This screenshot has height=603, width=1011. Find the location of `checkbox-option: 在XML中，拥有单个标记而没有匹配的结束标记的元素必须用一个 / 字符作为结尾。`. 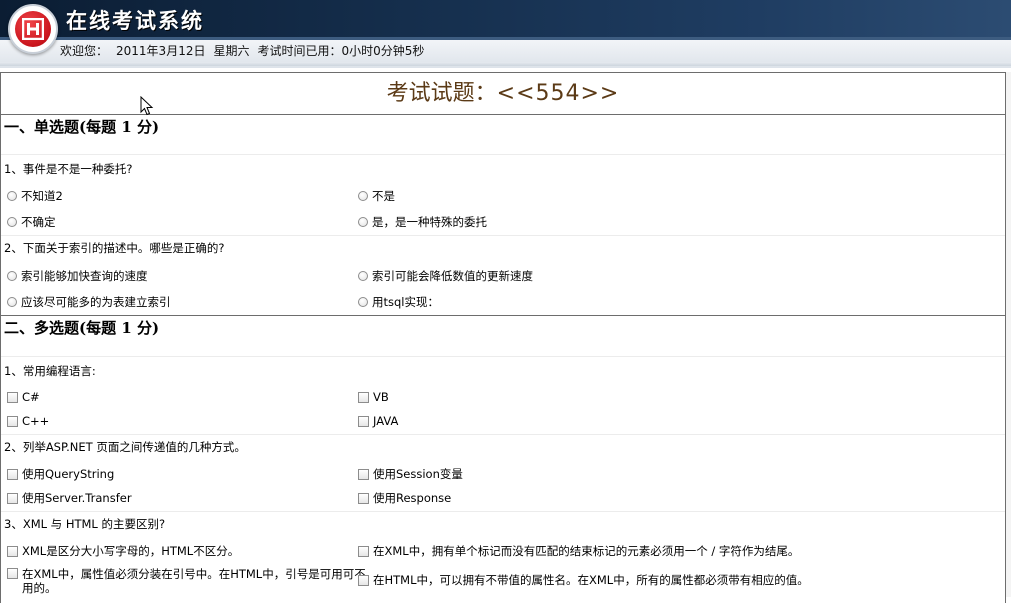

checkbox-option: 在XML中，拥有单个标记而没有匹配的结束标记的元素必须用一个 / 字符作为结尾。 is located at coordinates (578, 551).